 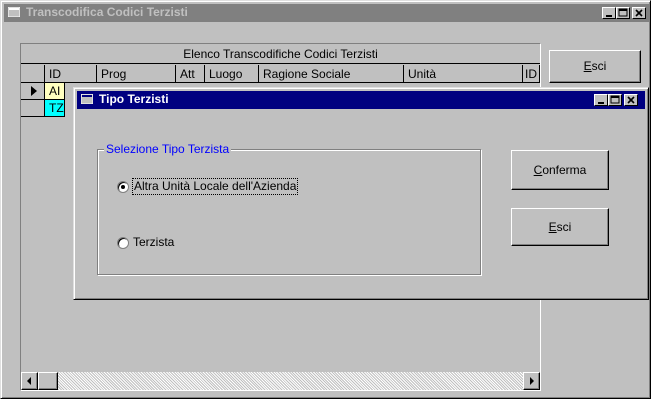 I want to click on main-title: Transcodifica Codici Terzisti, so click(x=107, y=12).